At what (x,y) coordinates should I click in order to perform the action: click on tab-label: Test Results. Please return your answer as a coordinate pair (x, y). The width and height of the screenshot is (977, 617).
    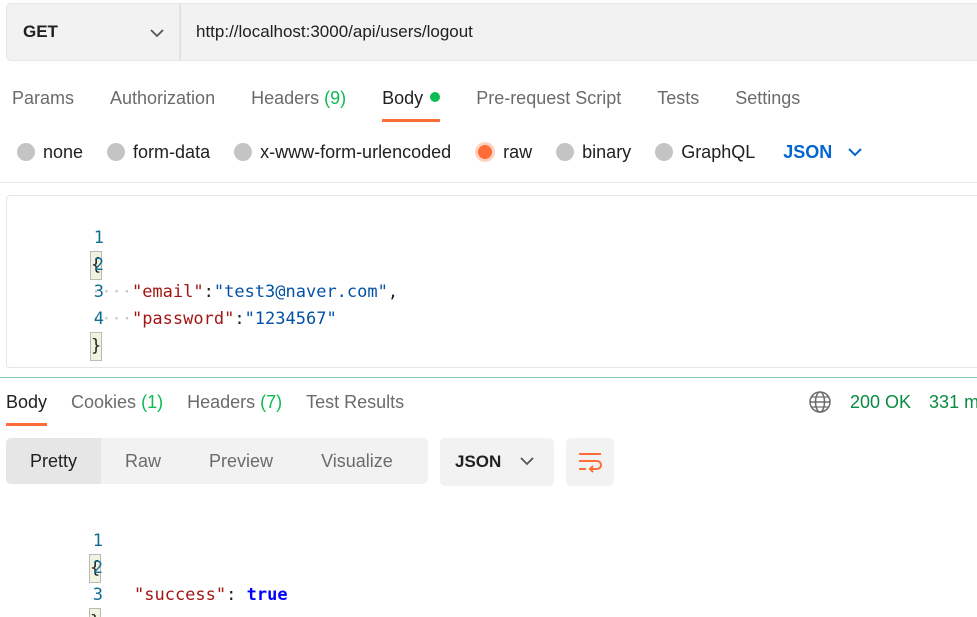
    Looking at the image, I should click on (355, 402).